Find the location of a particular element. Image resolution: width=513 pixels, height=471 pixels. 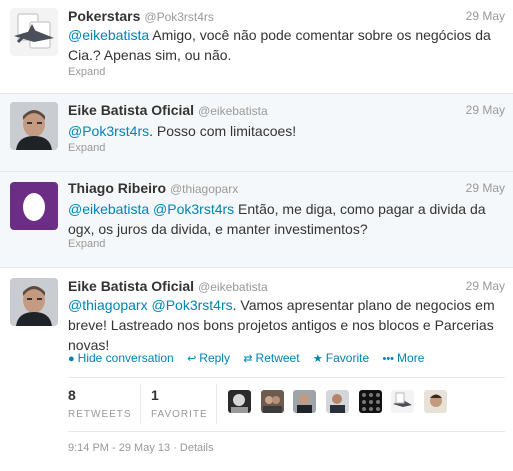

tweet-header: Pokerstars @Pok3rst4rs 29 May is located at coordinates (286, 17).